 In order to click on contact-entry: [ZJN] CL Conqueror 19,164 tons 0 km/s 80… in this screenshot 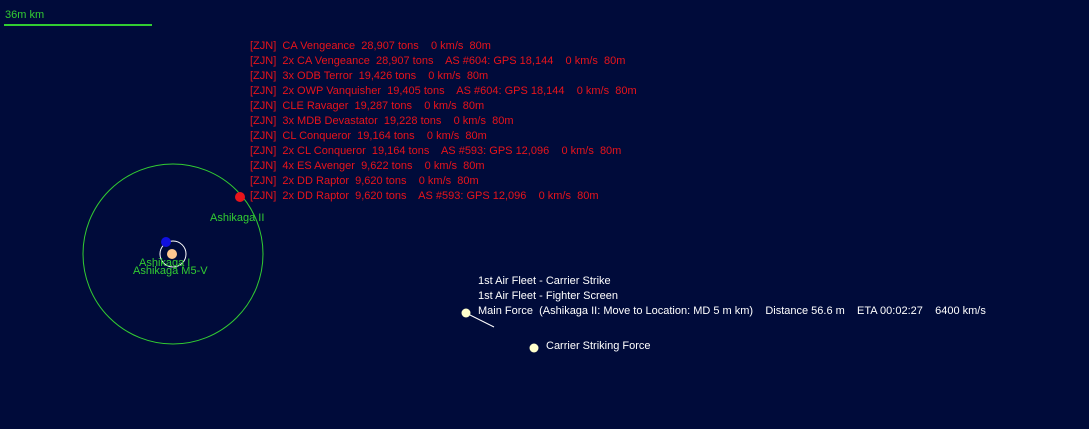, I will do `click(443, 136)`.